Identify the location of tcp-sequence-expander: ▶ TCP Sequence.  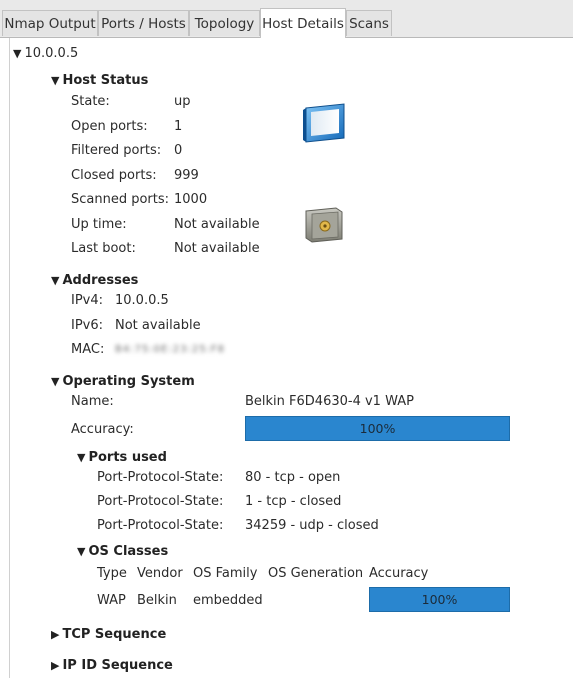
(108, 635).